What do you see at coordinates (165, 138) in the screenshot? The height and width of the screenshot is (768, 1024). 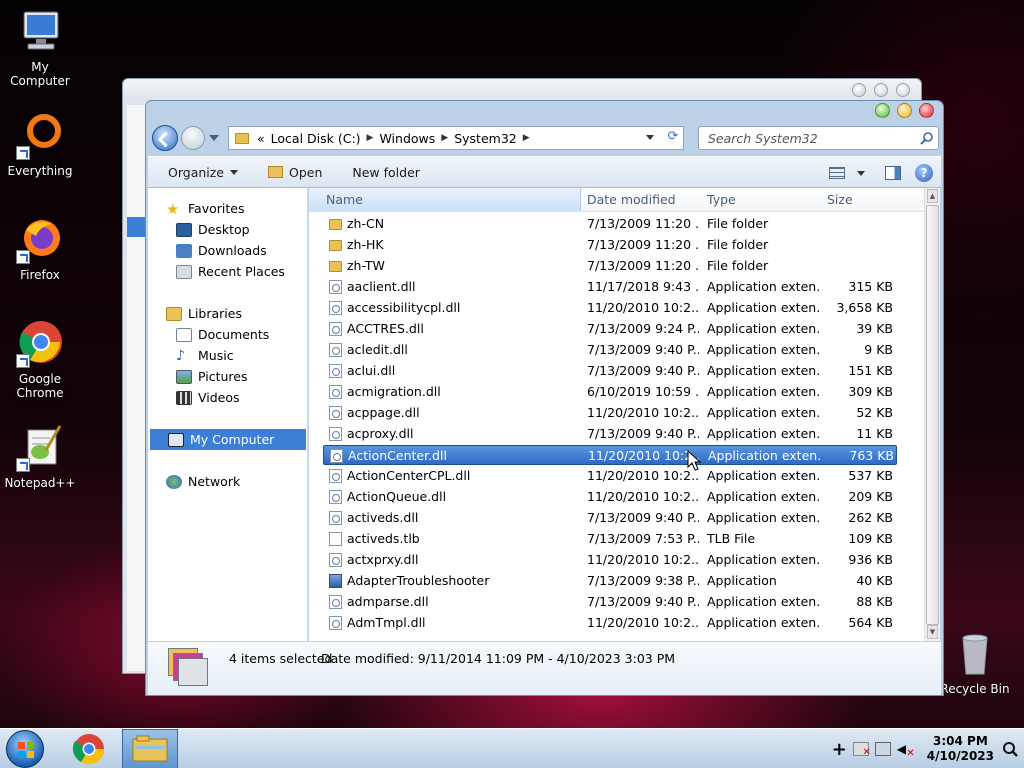 I see `back-button` at bounding box center [165, 138].